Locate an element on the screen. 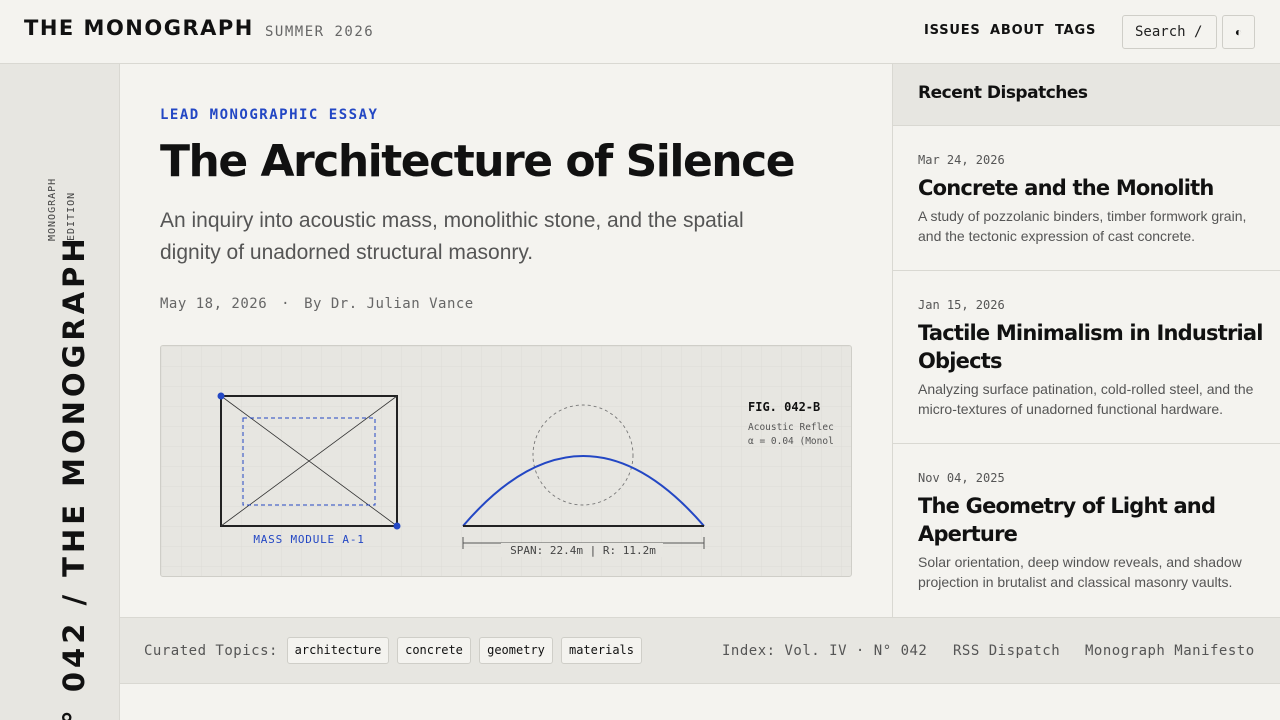  edition-label: SUMMER 2026 is located at coordinates (320, 32).